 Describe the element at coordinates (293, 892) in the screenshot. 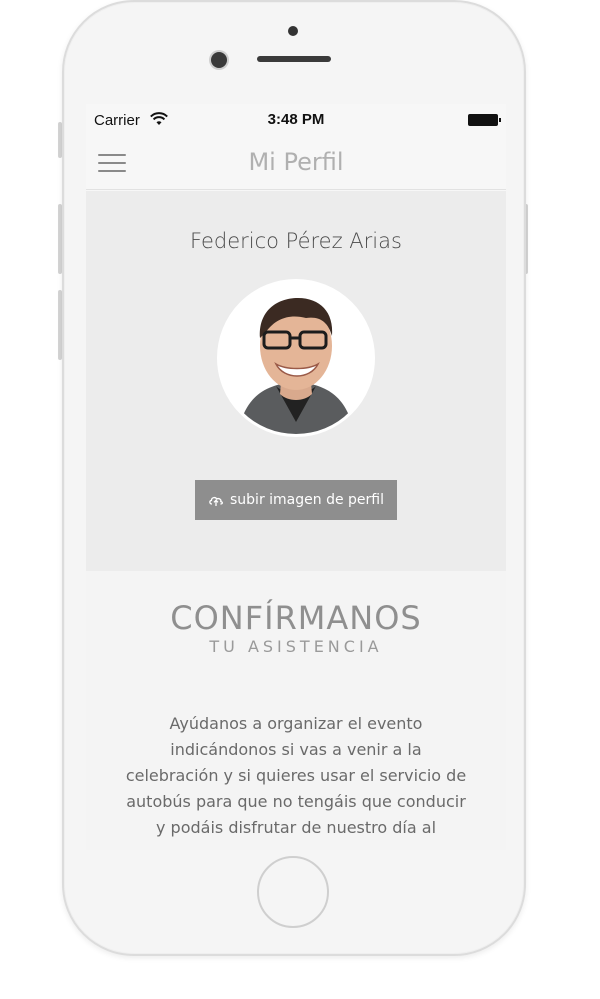

I see `home-button` at that location.